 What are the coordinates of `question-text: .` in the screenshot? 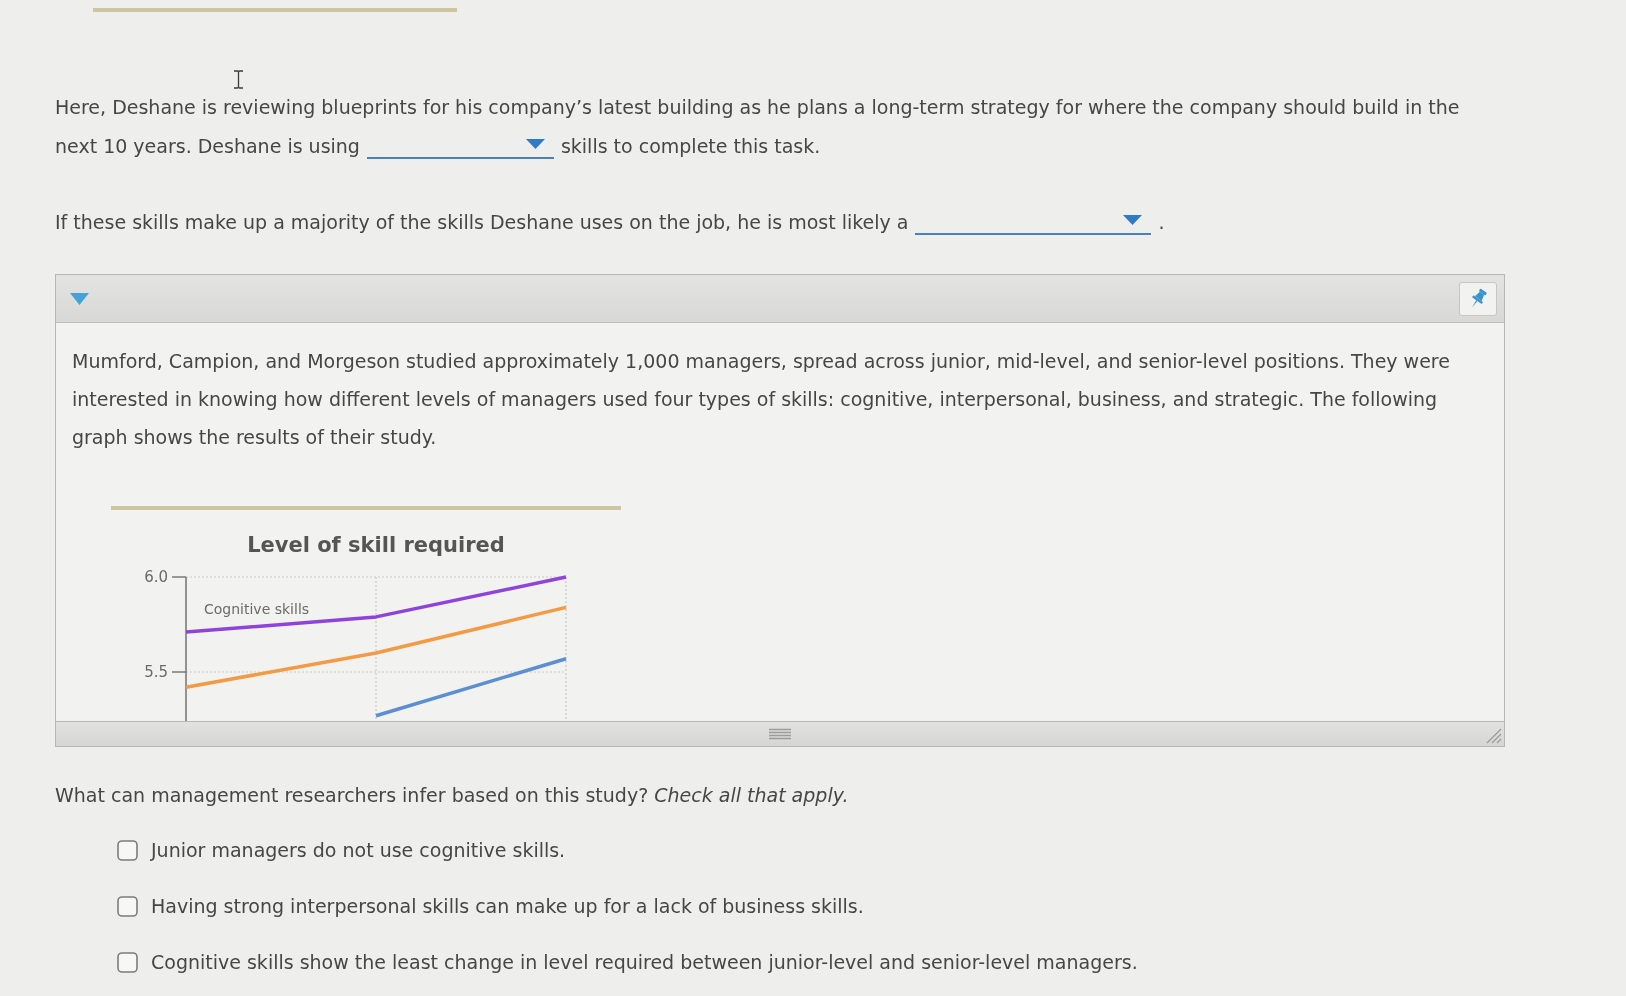 It's located at (1161, 222).